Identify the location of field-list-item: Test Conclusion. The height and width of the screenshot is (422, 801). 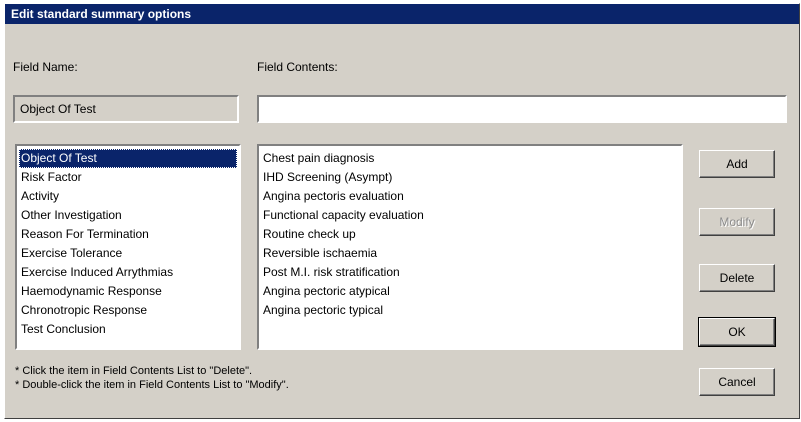
(128, 329).